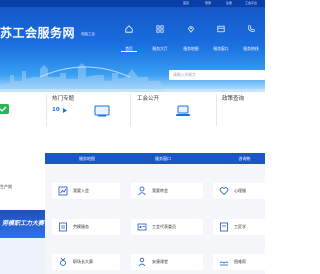  Describe the element at coordinates (221, 48) in the screenshot. I see `nav-label: 服务窗口` at that location.